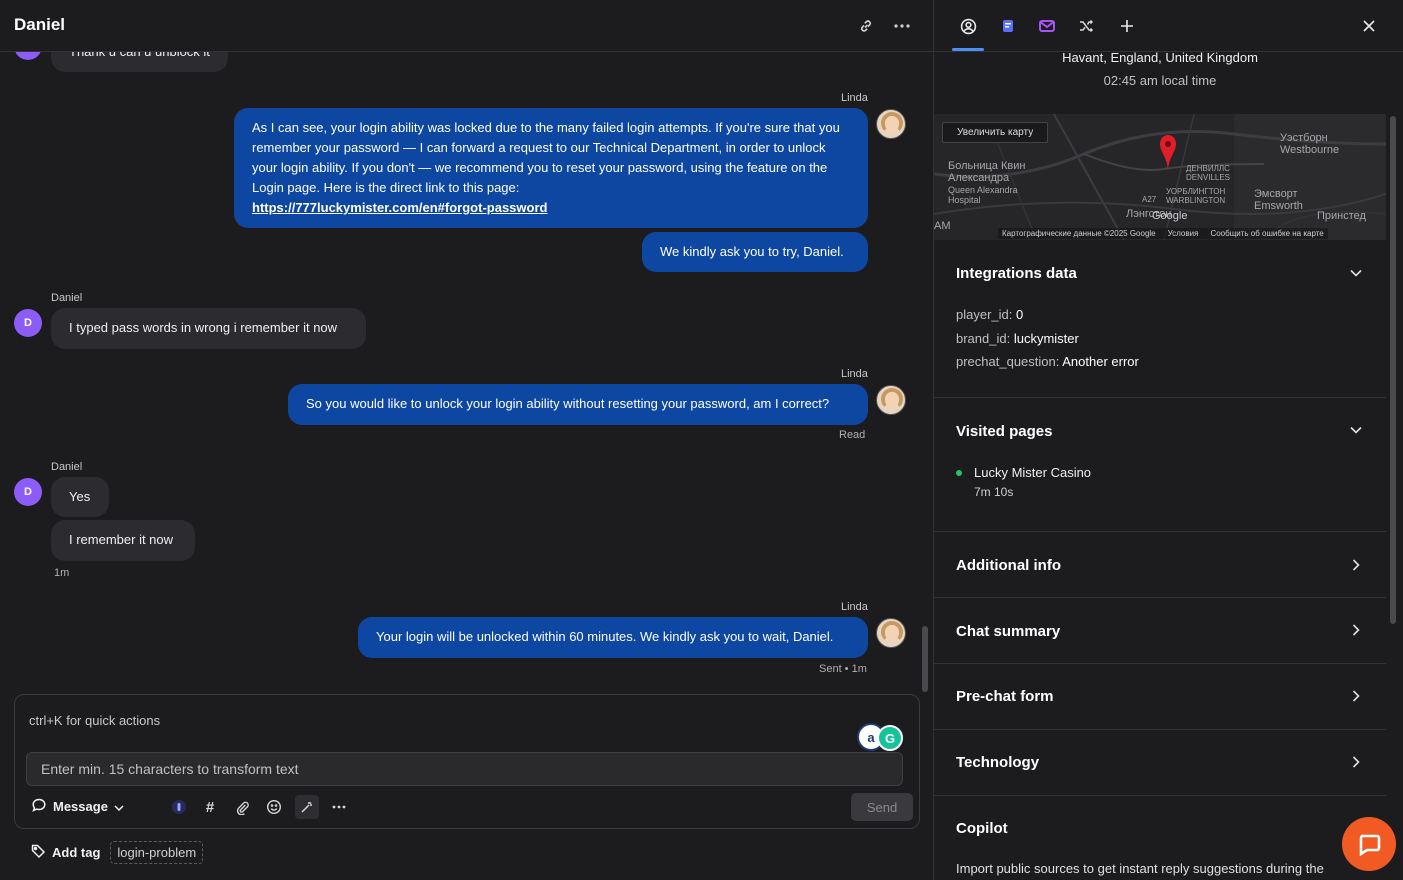 This screenshot has height=880, width=1403. I want to click on map-label: ДЕНВИЛЛС DENVILLES, so click(1208, 173).